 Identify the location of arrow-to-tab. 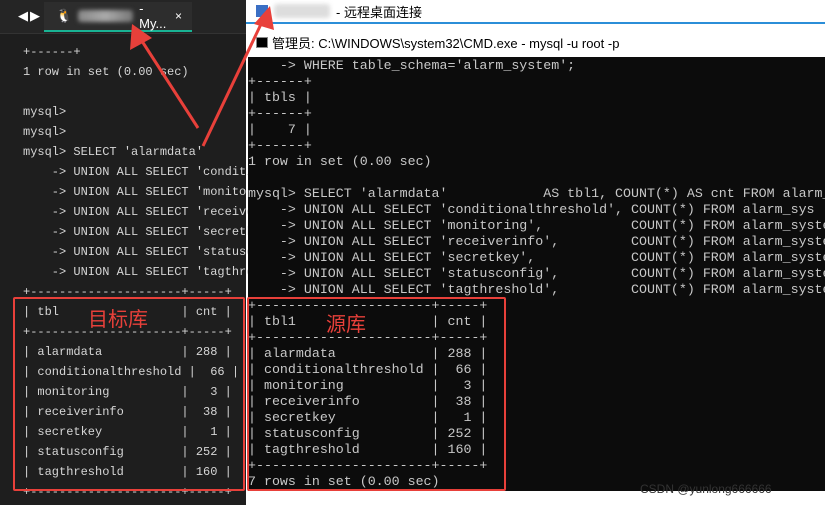
(169, 83).